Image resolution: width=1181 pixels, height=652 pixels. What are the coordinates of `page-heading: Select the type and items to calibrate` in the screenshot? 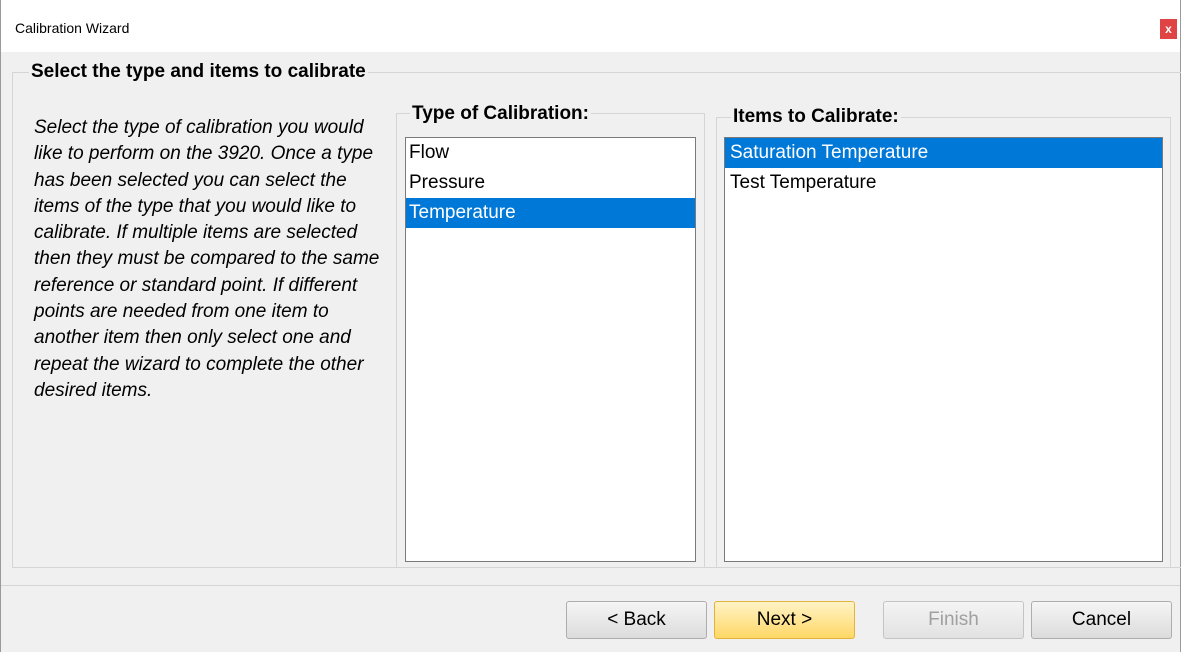 It's located at (198, 72).